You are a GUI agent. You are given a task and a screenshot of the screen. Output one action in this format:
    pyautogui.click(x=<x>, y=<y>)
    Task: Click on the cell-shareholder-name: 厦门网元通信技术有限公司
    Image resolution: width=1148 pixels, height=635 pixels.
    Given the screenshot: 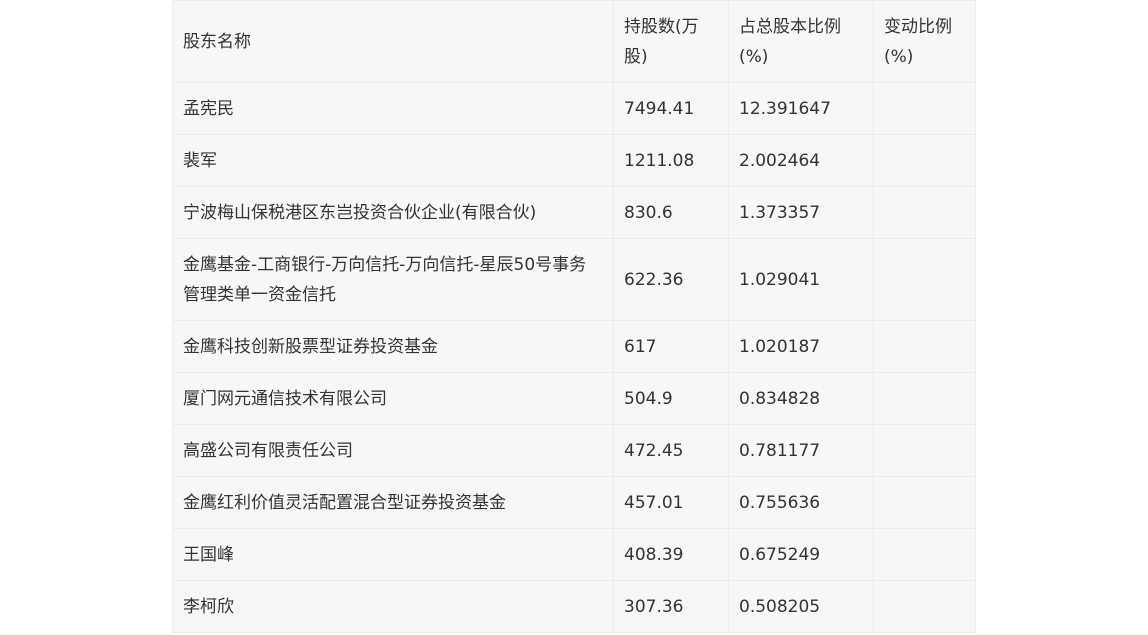 What is the action you would take?
    pyautogui.click(x=393, y=398)
    